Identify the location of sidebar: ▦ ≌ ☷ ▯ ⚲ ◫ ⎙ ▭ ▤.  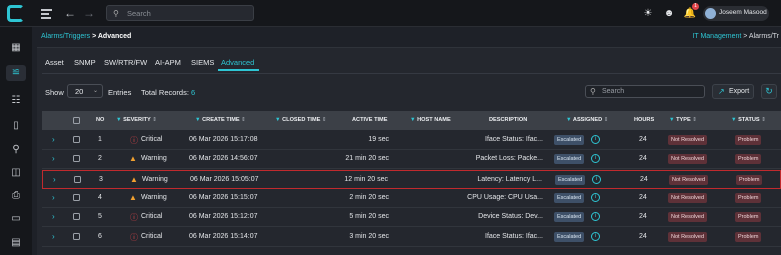
(16, 141).